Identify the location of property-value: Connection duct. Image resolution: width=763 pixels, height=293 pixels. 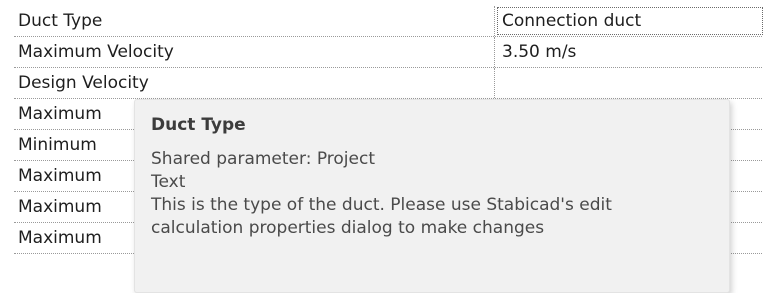
(629, 21).